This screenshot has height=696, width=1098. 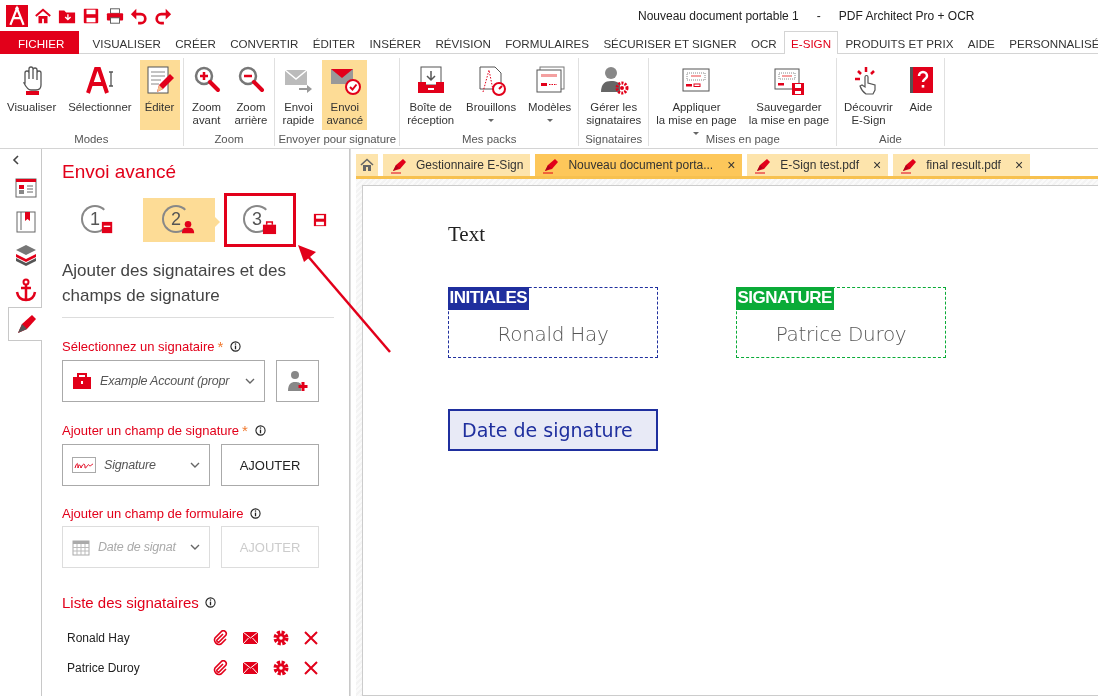 I want to click on person-add-icon, so click(x=297, y=381).